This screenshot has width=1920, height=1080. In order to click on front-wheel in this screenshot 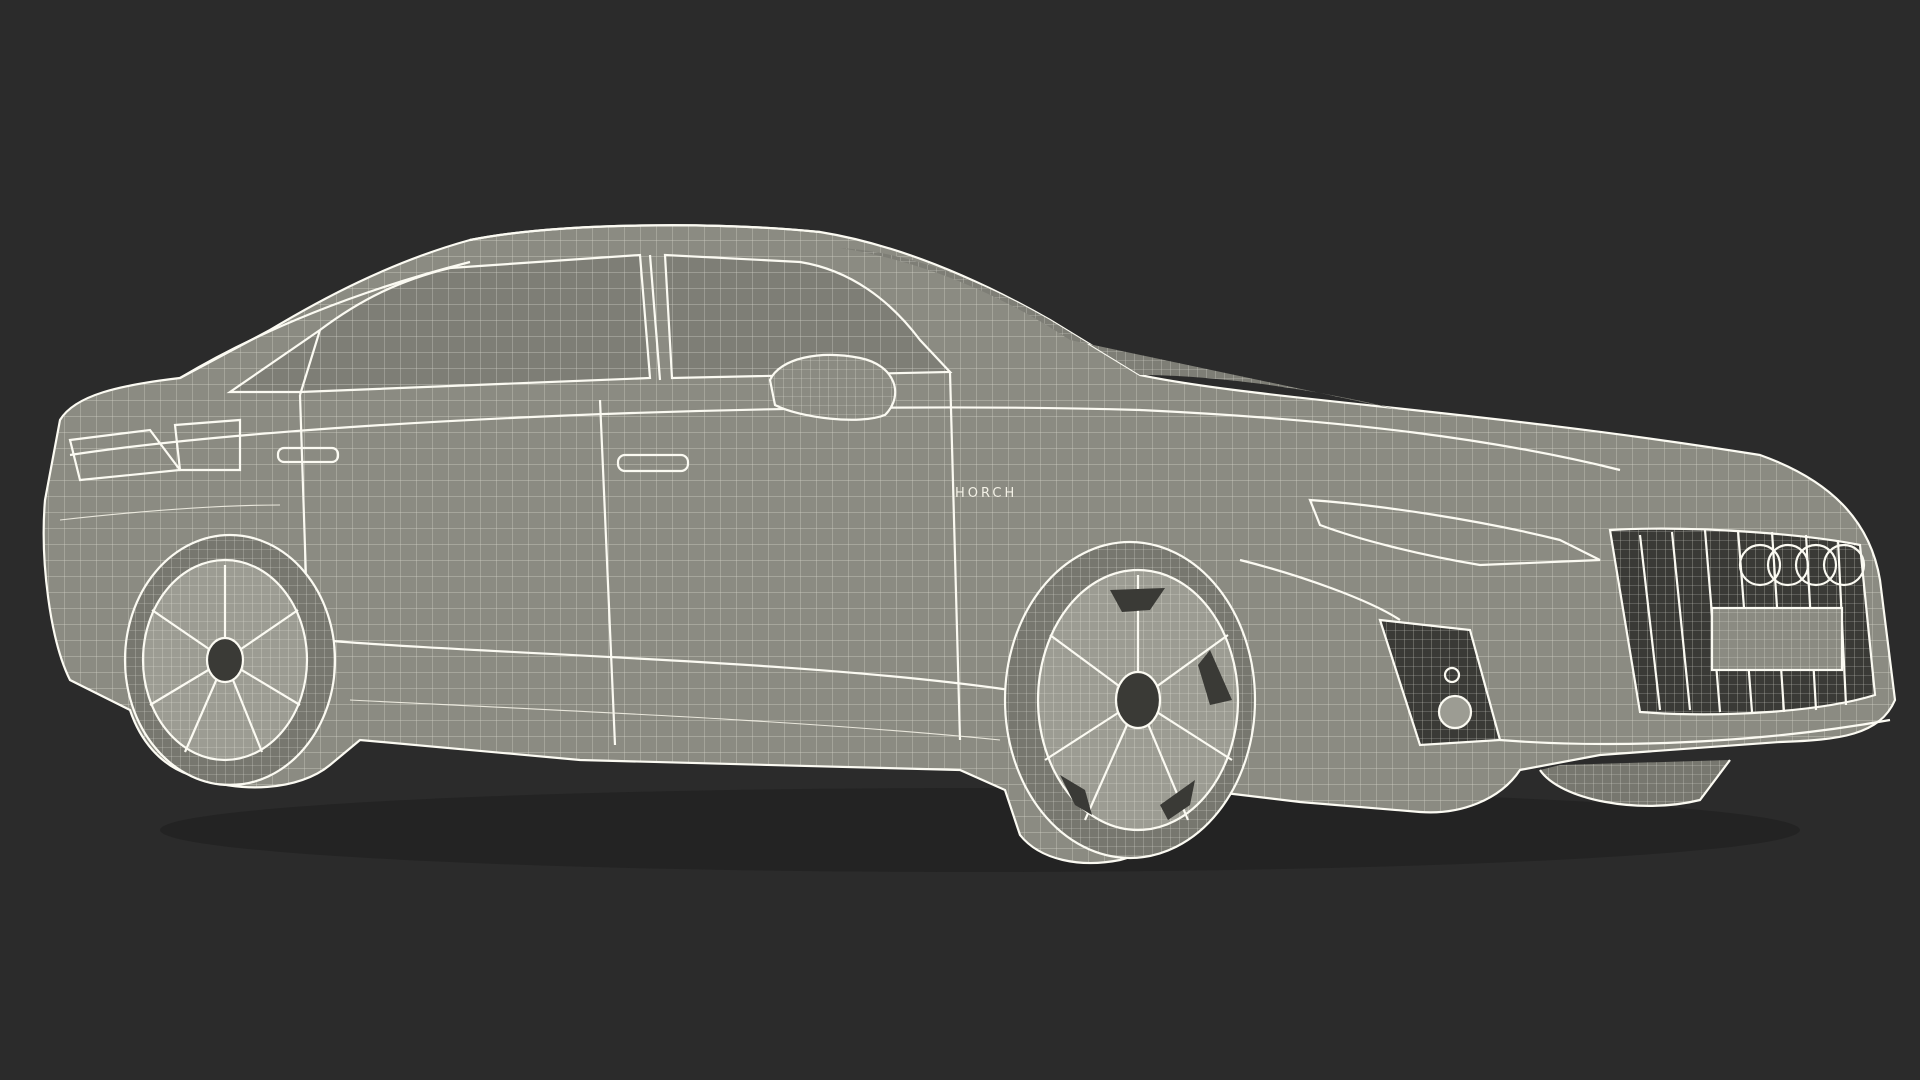, I will do `click(1130, 700)`.